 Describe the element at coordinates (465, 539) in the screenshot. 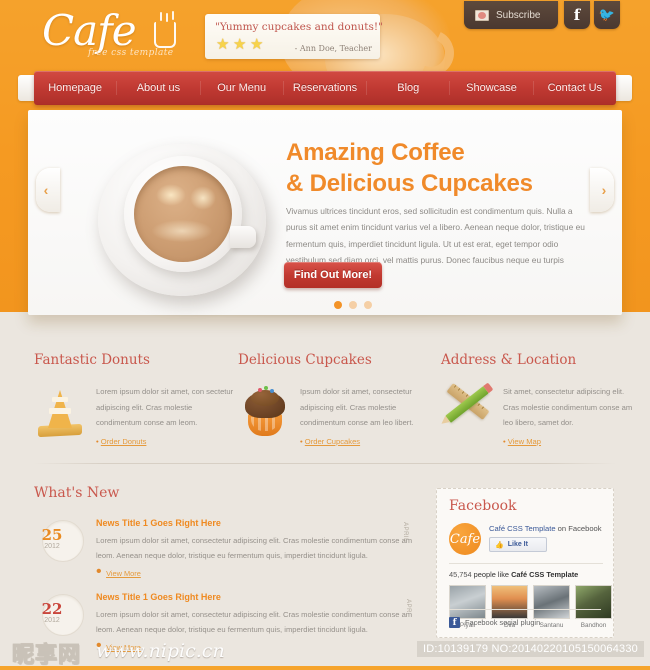

I see `page-avatar: Cafe` at that location.